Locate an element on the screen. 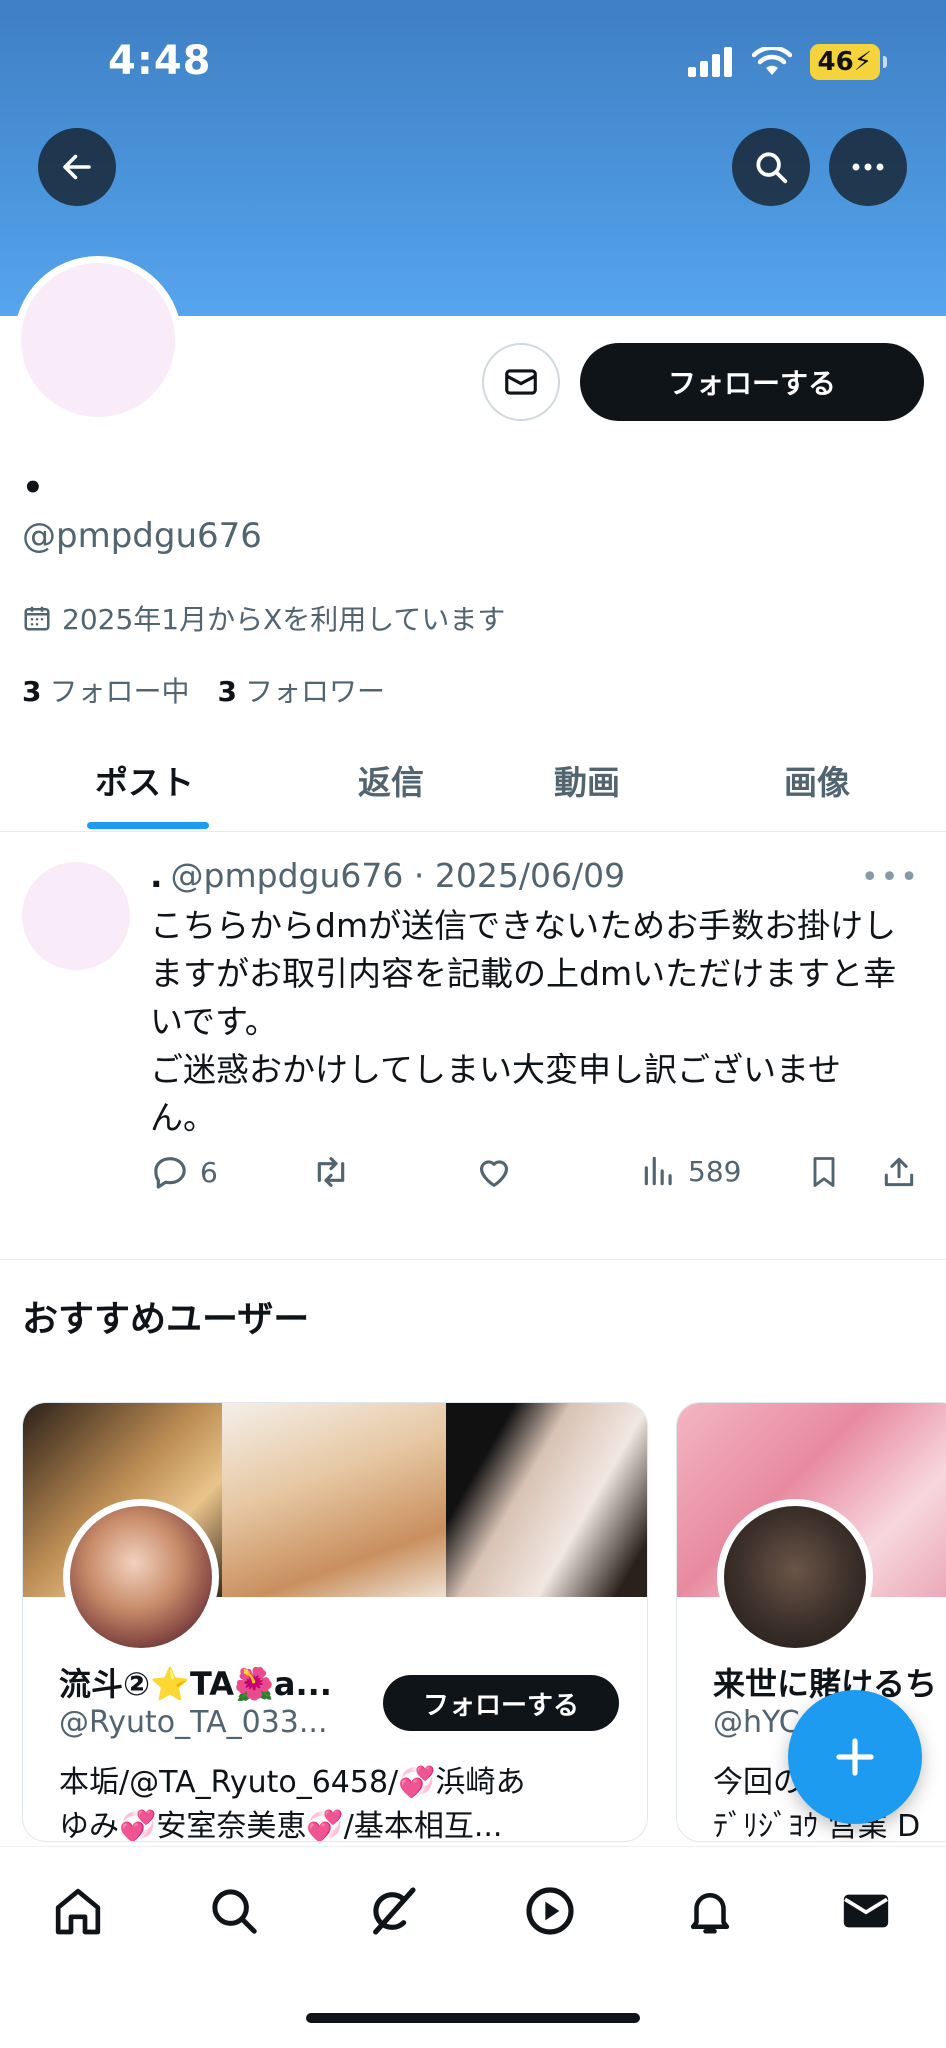  back-button is located at coordinates (77, 167).